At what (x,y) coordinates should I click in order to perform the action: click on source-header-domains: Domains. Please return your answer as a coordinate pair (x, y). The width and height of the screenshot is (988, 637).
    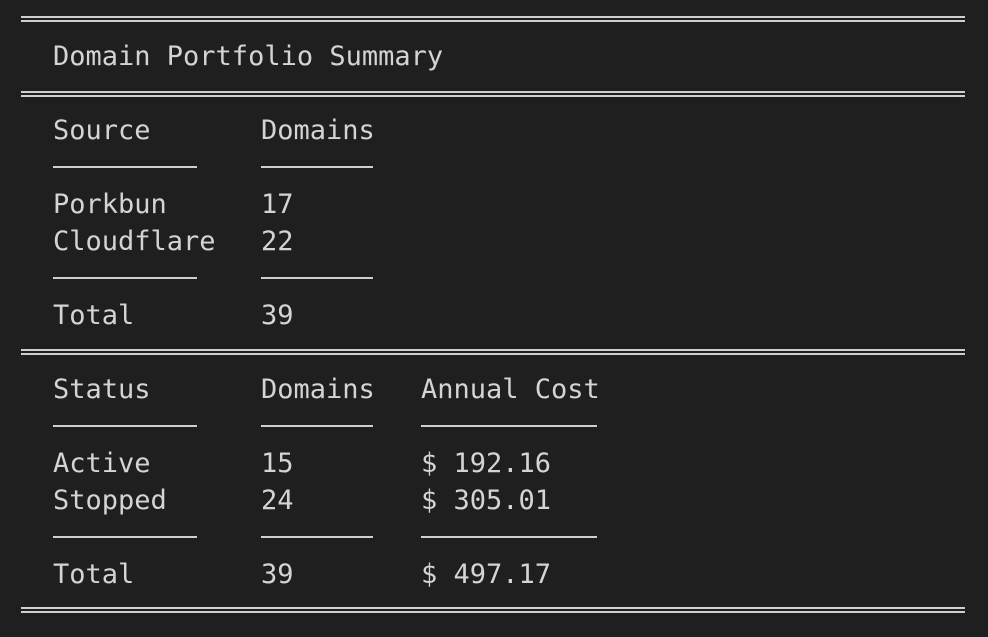
    Looking at the image, I should click on (318, 130).